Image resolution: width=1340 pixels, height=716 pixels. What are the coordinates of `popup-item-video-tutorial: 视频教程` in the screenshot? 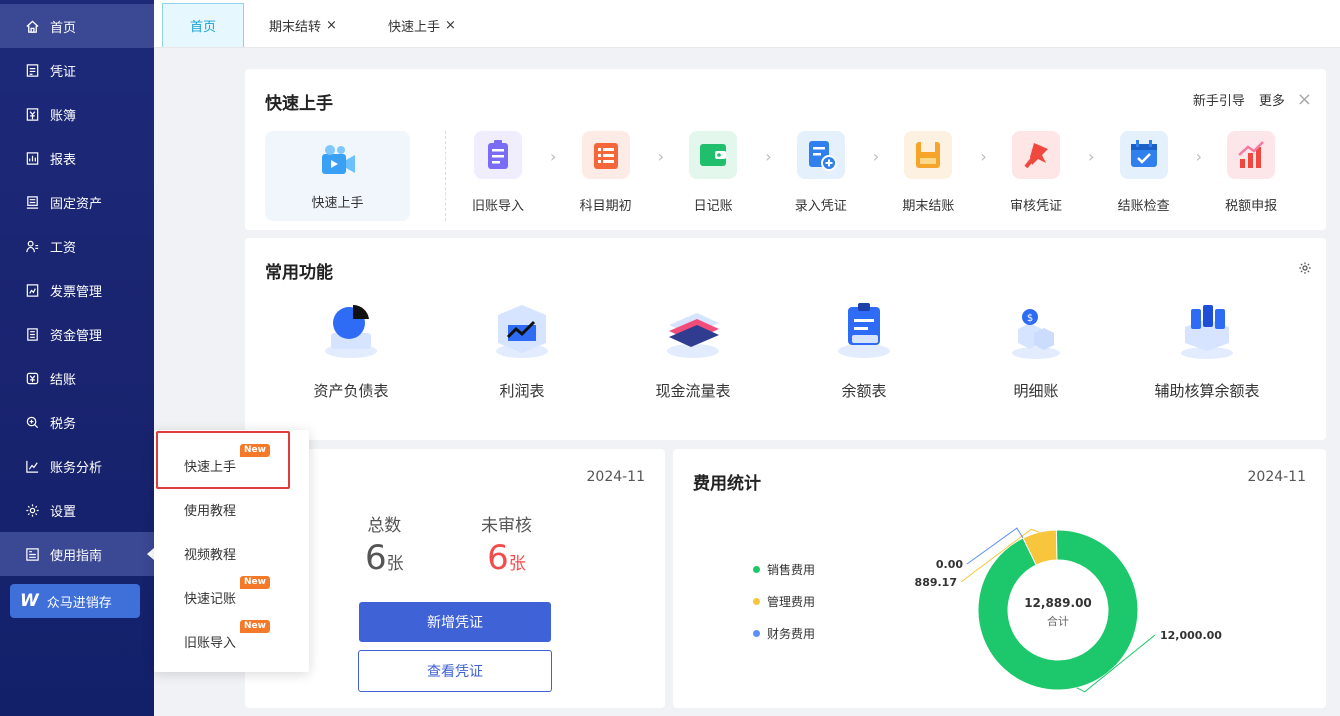 It's located at (210, 553).